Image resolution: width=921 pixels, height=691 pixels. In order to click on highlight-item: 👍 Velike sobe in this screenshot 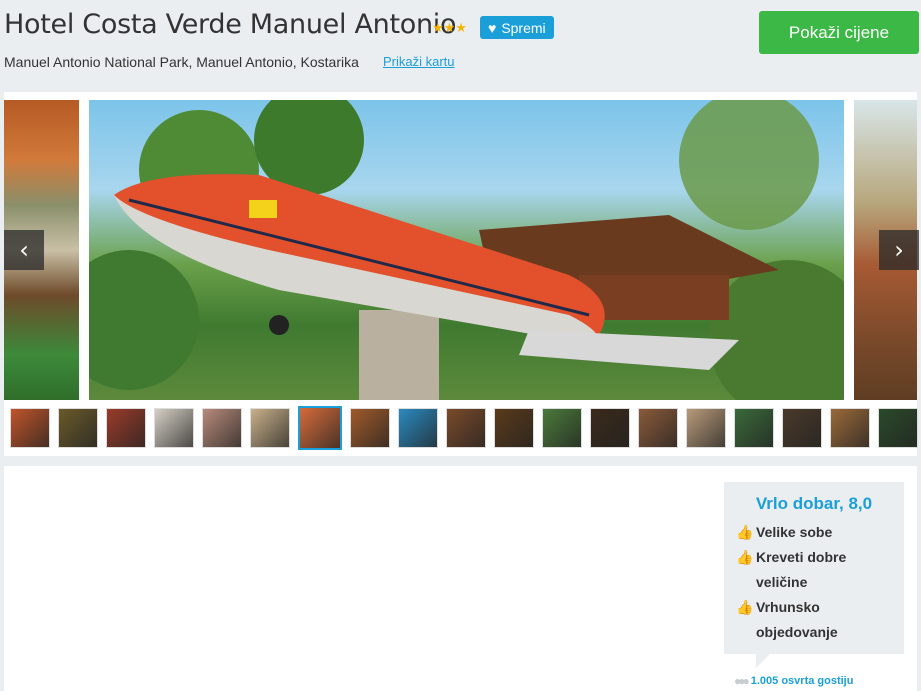, I will do `click(816, 532)`.